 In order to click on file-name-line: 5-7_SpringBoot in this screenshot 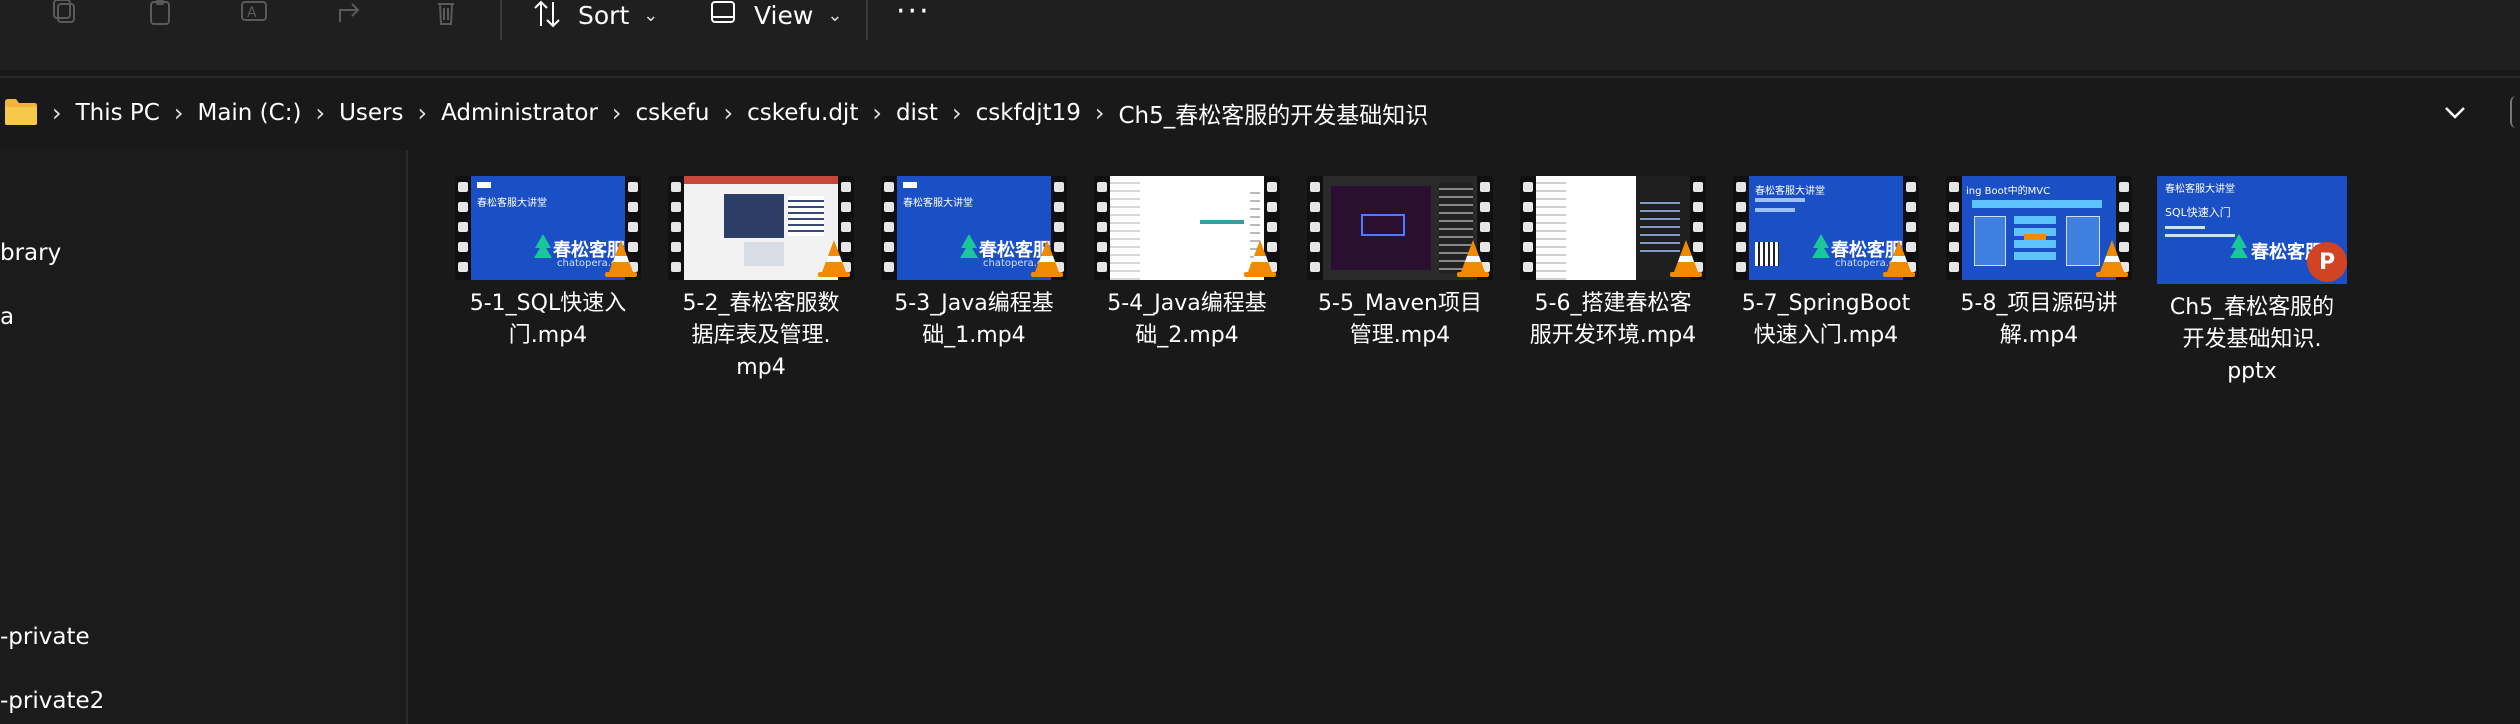, I will do `click(1826, 303)`.